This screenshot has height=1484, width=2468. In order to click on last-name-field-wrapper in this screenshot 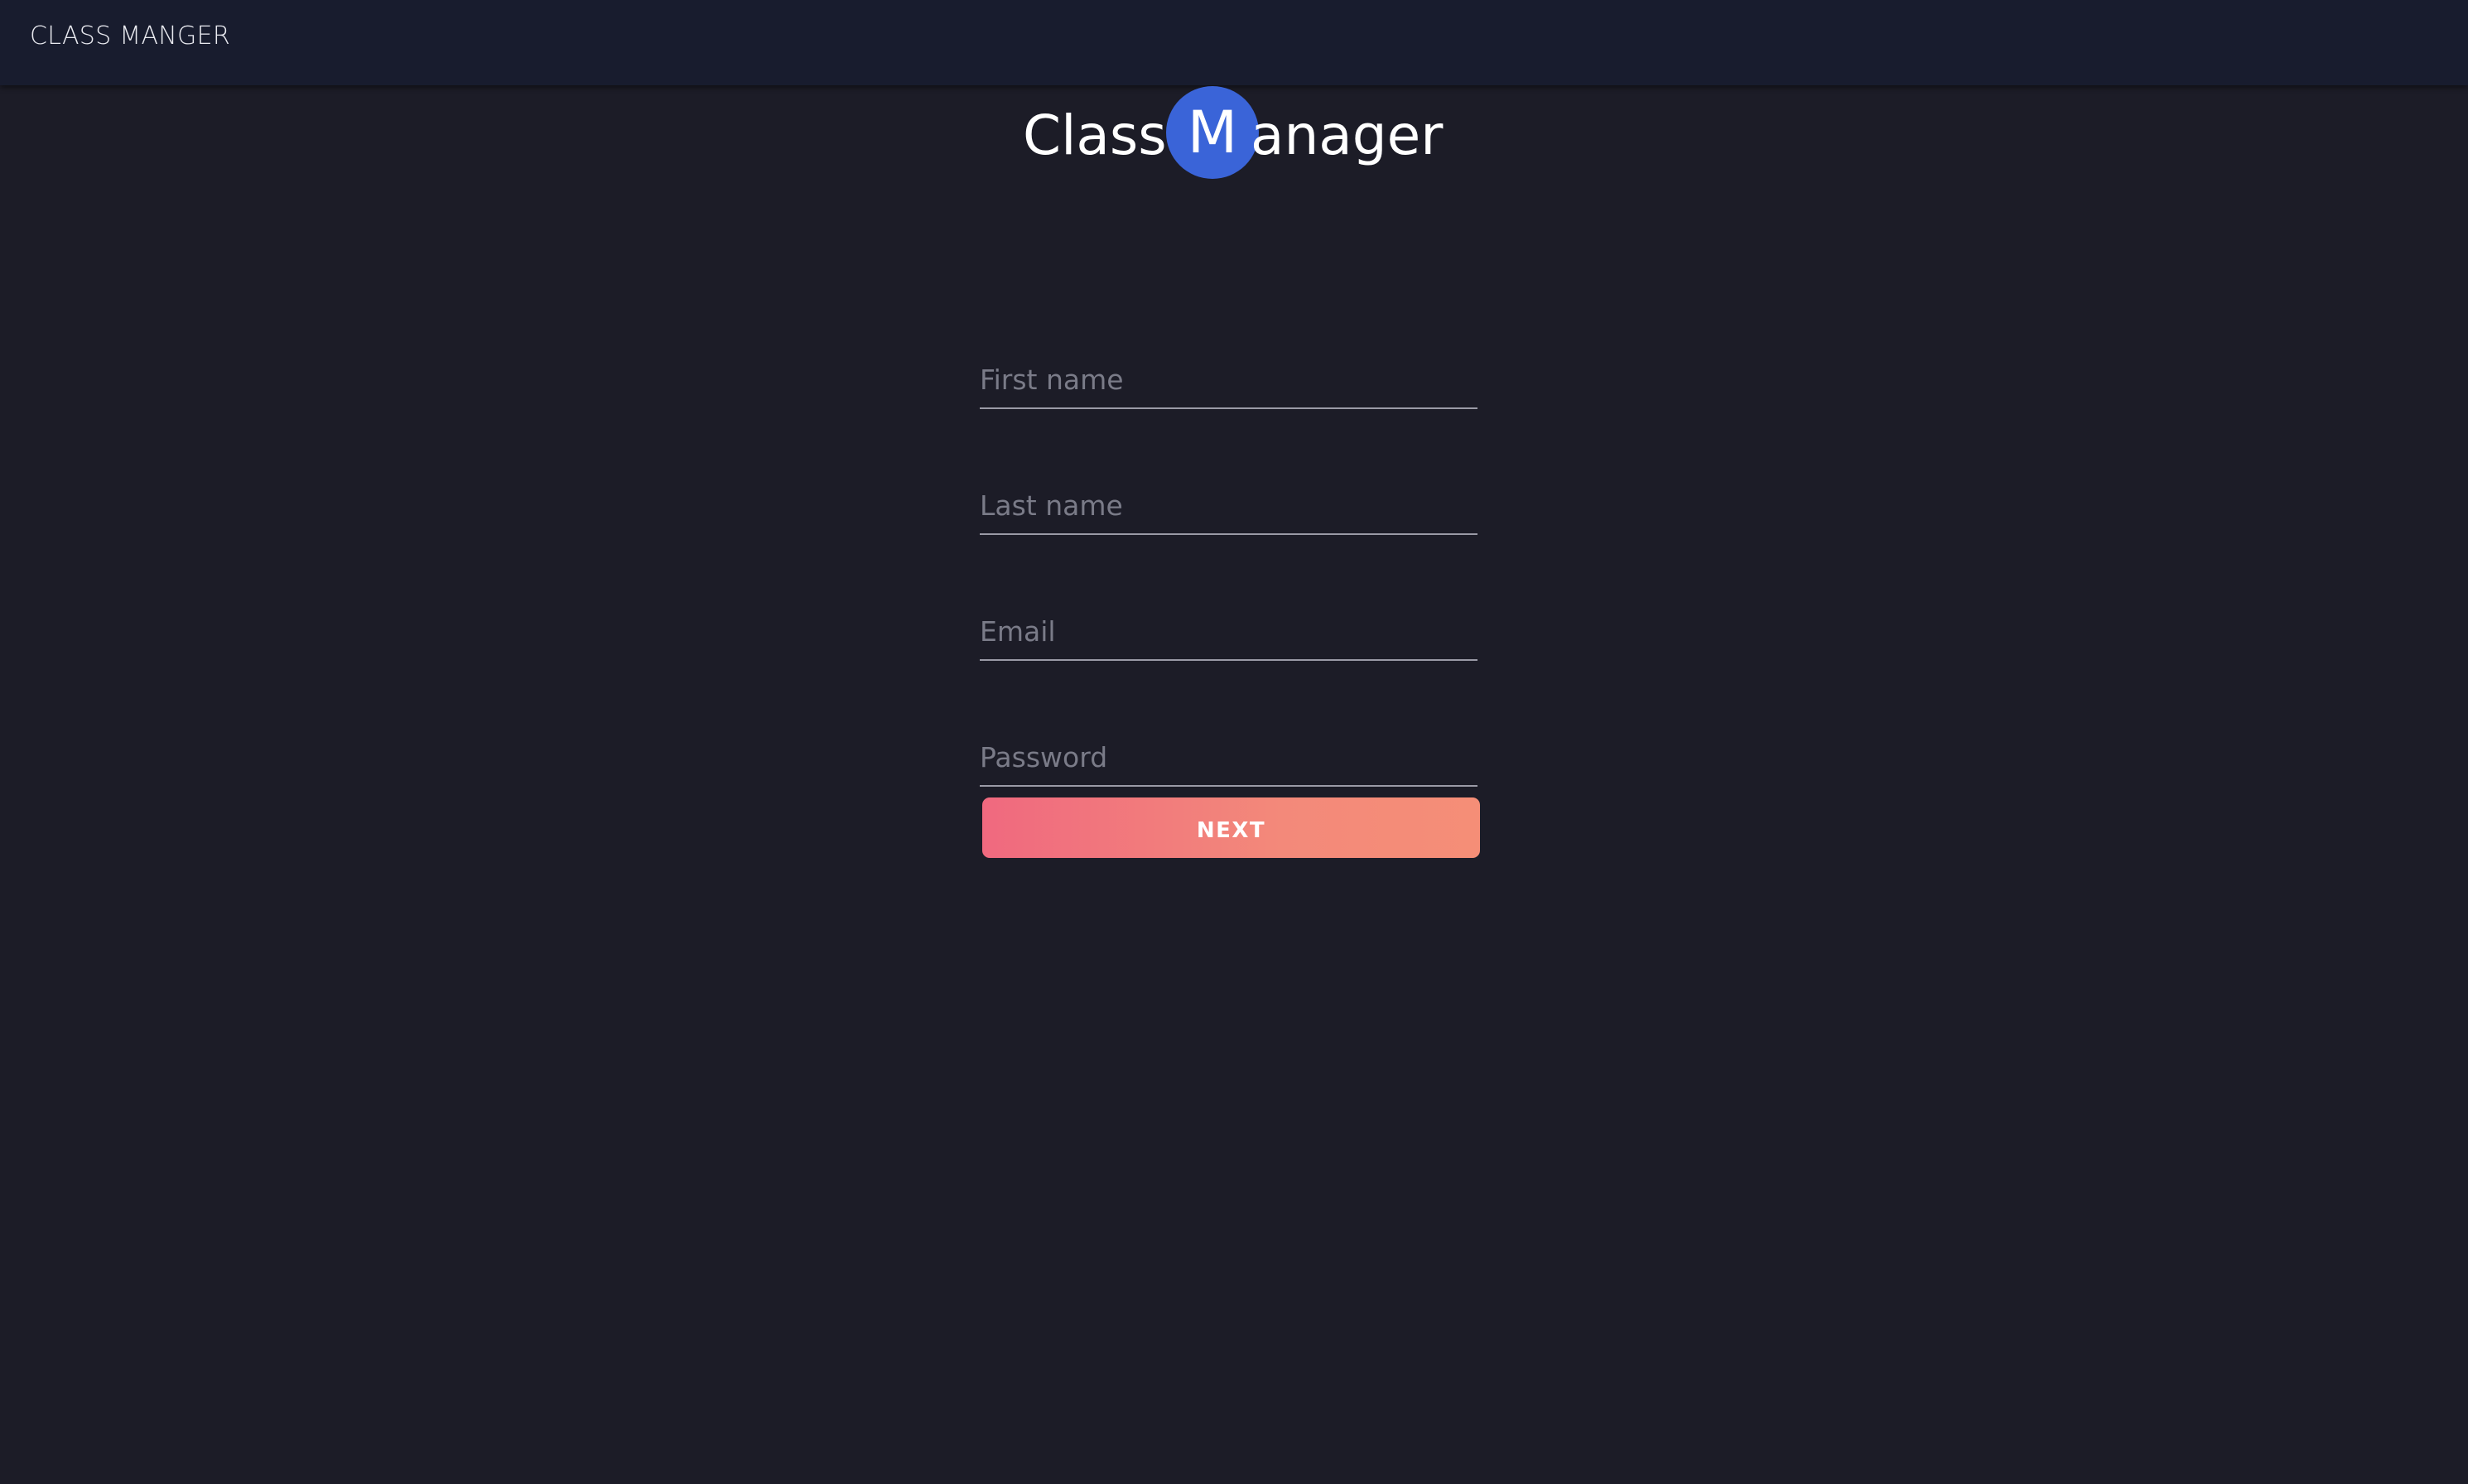, I will do `click(1228, 496)`.